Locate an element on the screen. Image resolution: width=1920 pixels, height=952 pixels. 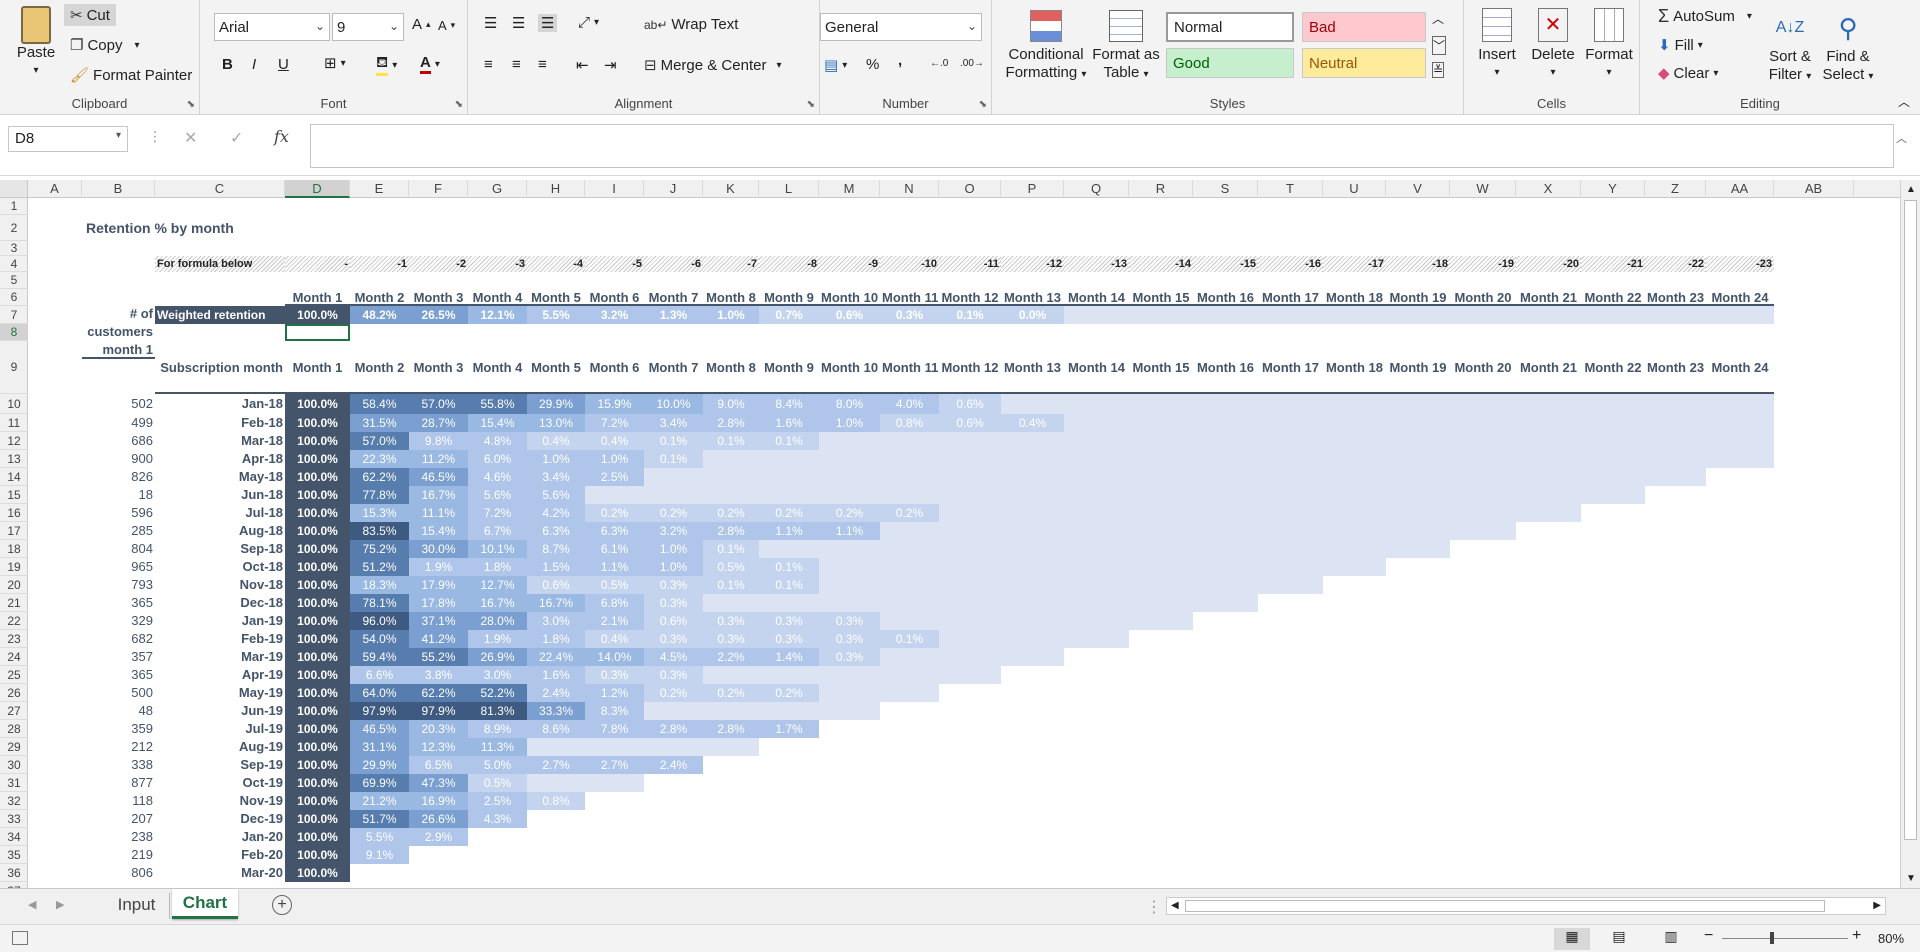
tab-input: Input is located at coordinates (137, 906).